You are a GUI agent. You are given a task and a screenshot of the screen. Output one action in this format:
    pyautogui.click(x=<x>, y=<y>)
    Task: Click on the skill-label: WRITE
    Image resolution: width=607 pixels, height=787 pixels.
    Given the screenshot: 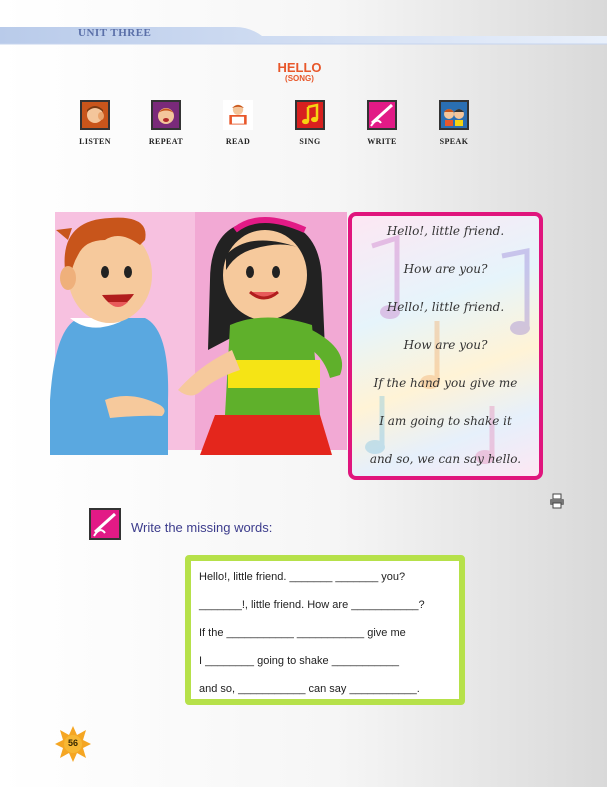 What is the action you would take?
    pyautogui.click(x=382, y=141)
    